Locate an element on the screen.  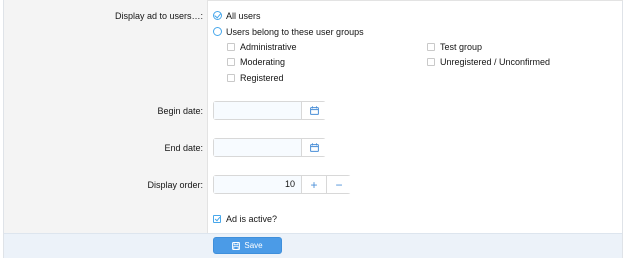
begin-date-group is located at coordinates (269, 110).